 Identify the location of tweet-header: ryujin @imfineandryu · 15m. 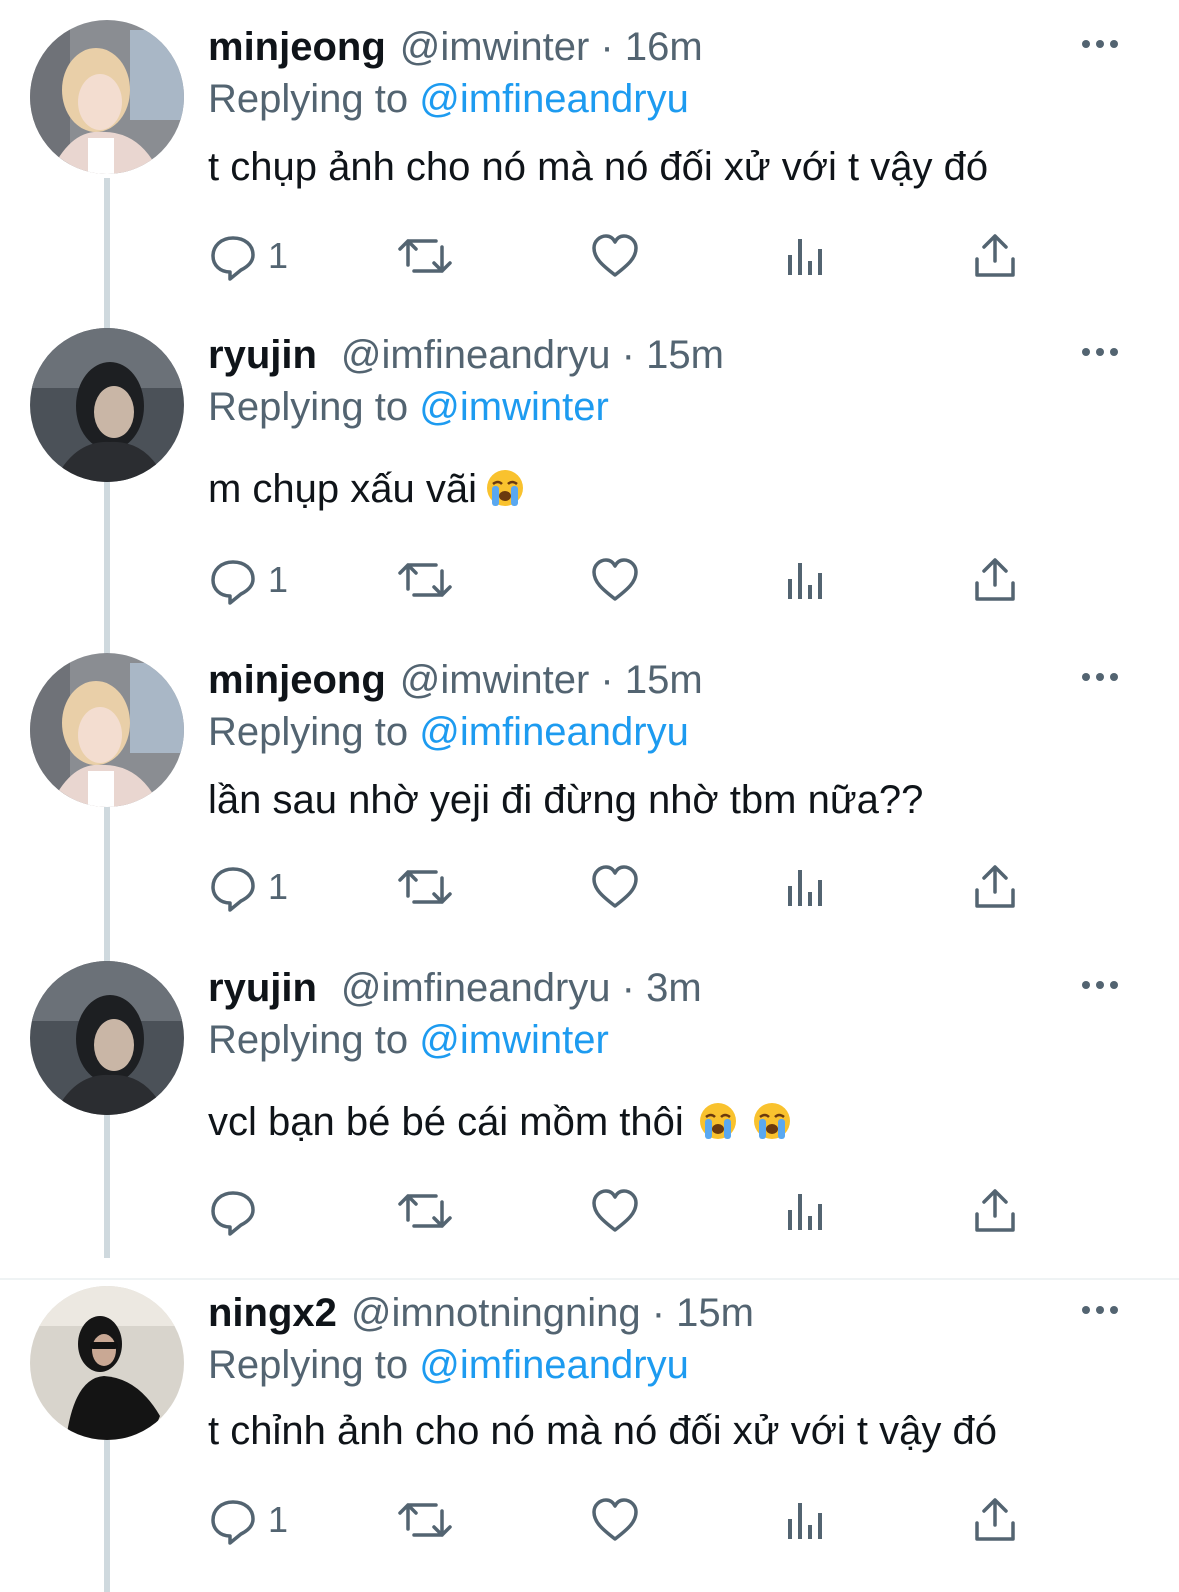
(466, 355).